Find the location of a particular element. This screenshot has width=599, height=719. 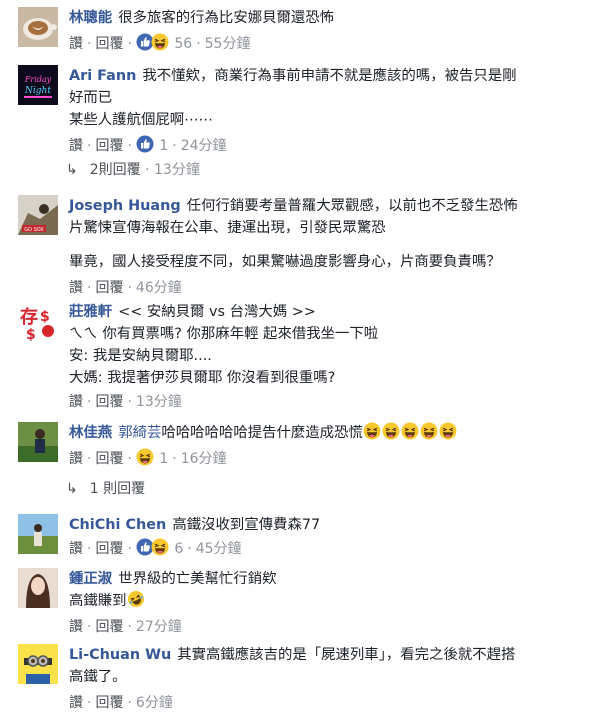

comment-body: 鍾正淑 世界級的亡美幫忙行銷欸 高鐵賺到 讚 · 回覆 · 27分鐘 is located at coordinates (323, 603).